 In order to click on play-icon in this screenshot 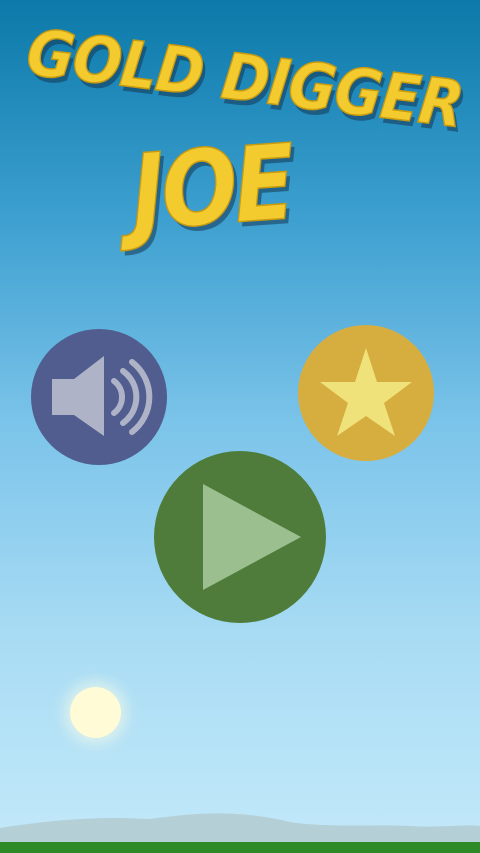, I will do `click(252, 537)`.